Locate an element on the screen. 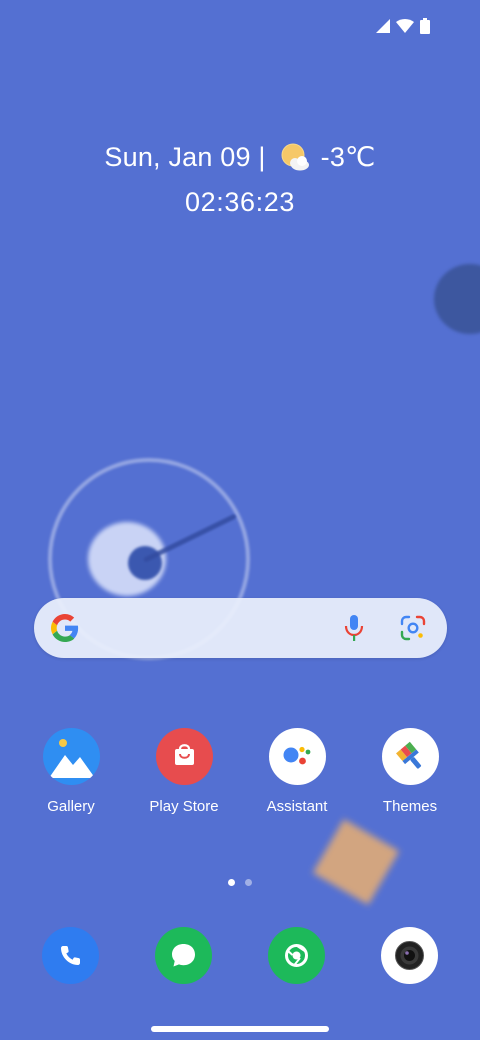  wallpaper-circle is located at coordinates (457, 299).